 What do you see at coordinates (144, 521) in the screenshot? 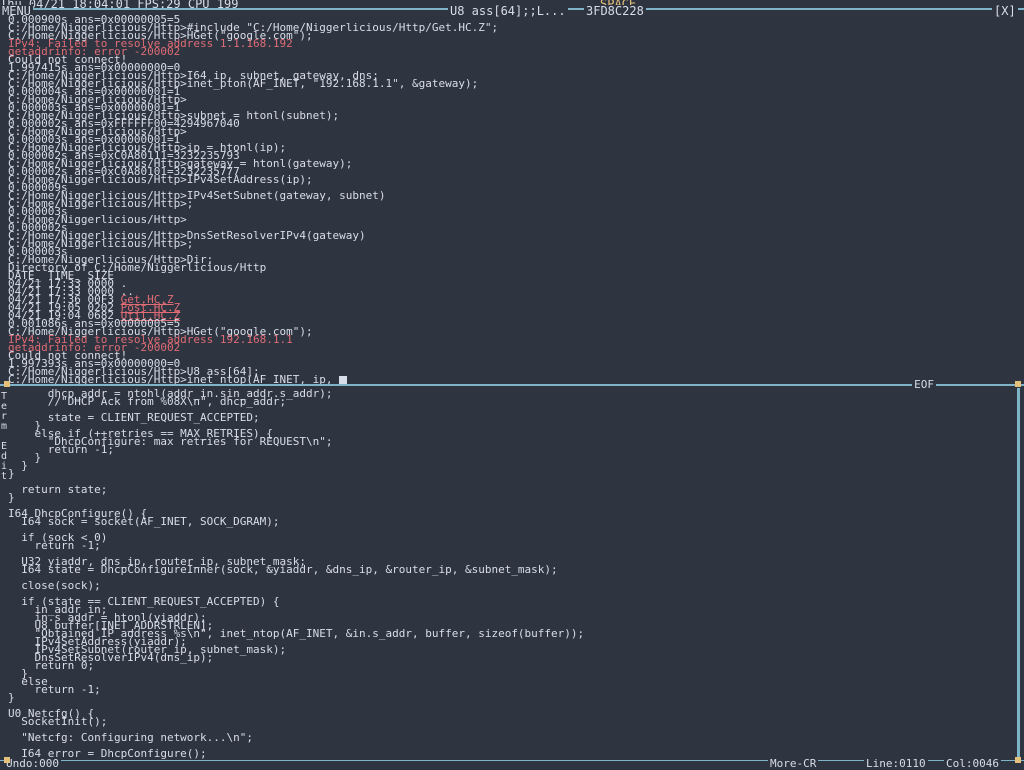
I see `code-line: I64 sock = socket(AF_INET, SOCK_DGRAM);` at bounding box center [144, 521].